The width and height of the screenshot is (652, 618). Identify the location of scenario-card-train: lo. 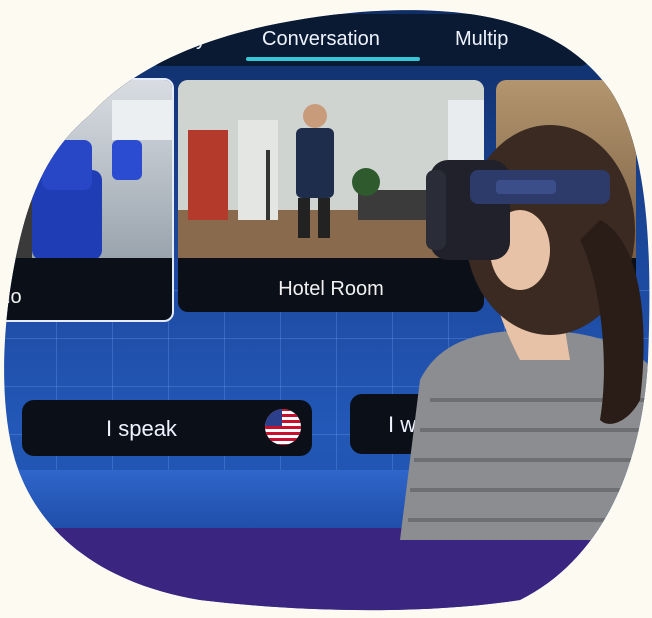
(87, 200).